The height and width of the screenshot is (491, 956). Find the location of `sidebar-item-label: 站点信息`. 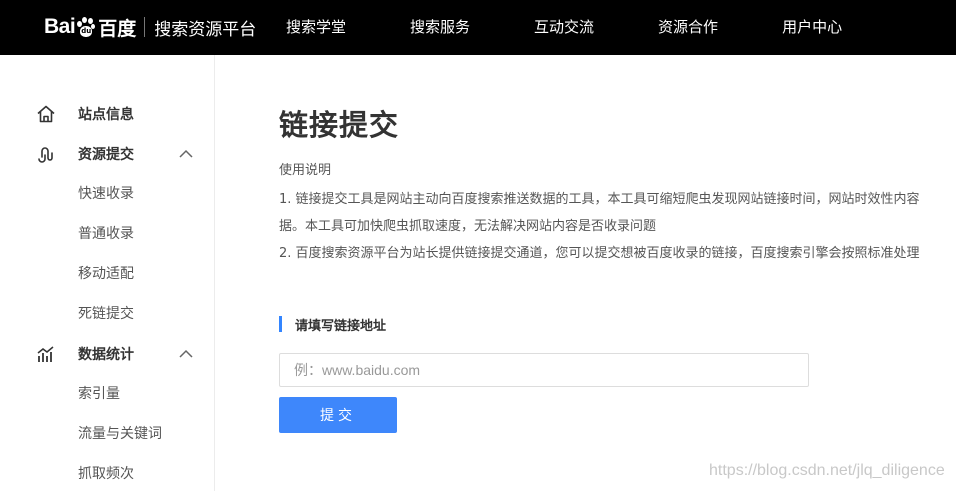

sidebar-item-label: 站点信息 is located at coordinates (106, 115).